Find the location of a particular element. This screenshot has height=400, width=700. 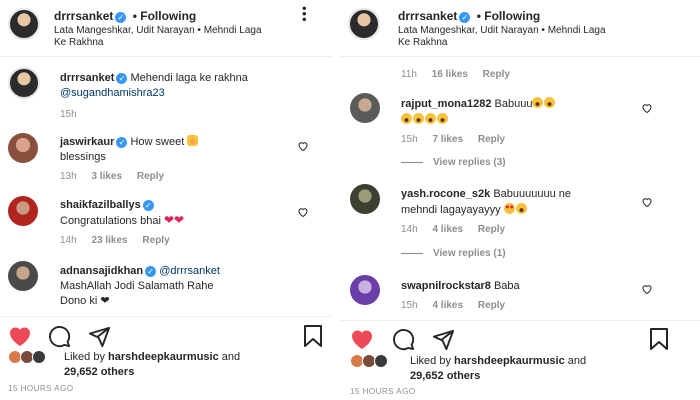

comment-time: 13h is located at coordinates (68, 176).